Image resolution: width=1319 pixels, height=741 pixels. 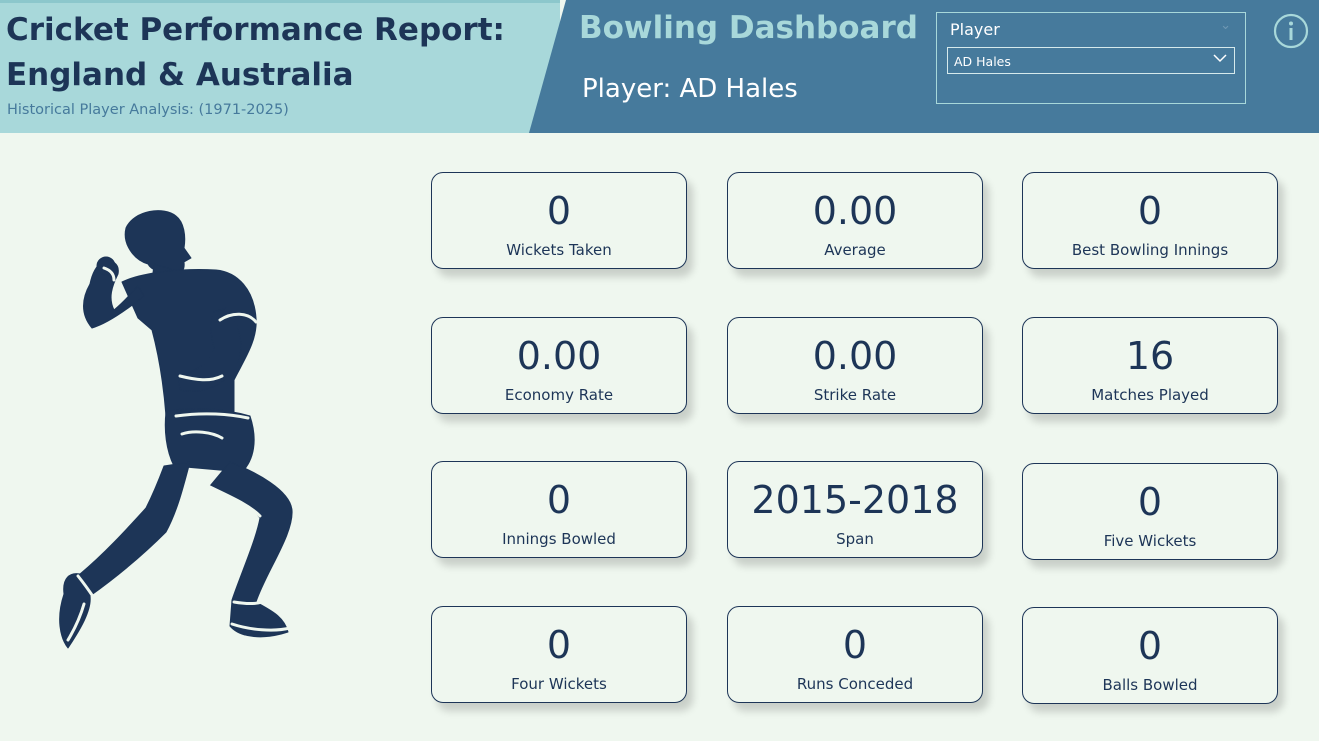 I want to click on kpi-card-matches-played: 16 Matches Played, so click(x=1150, y=365).